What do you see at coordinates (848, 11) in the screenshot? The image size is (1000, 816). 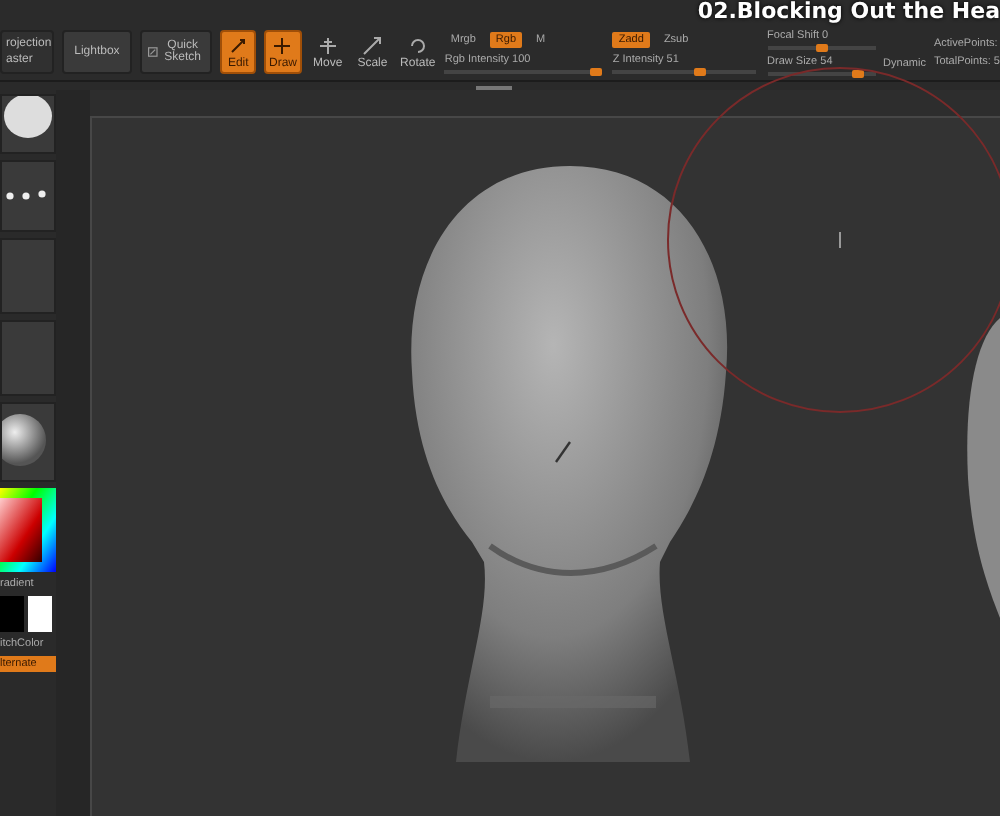 I see `video-title: 02.Blocking Out the Hea` at bounding box center [848, 11].